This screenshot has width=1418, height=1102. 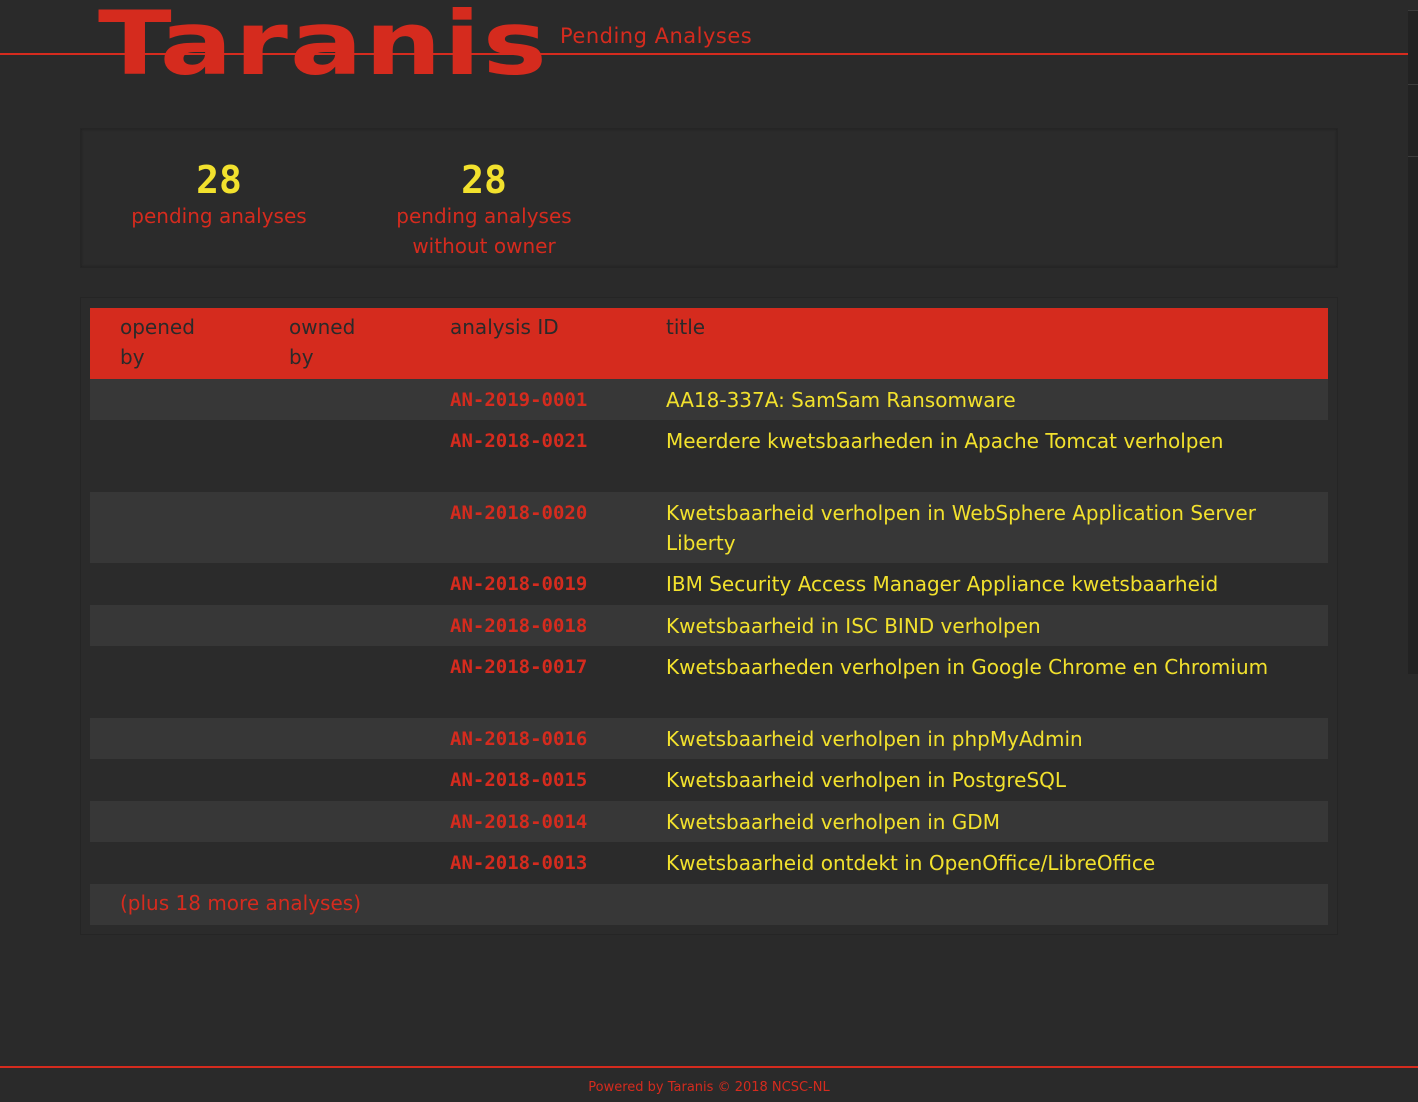 I want to click on cell-analysis-id: AN-2018-0017, so click(x=518, y=667).